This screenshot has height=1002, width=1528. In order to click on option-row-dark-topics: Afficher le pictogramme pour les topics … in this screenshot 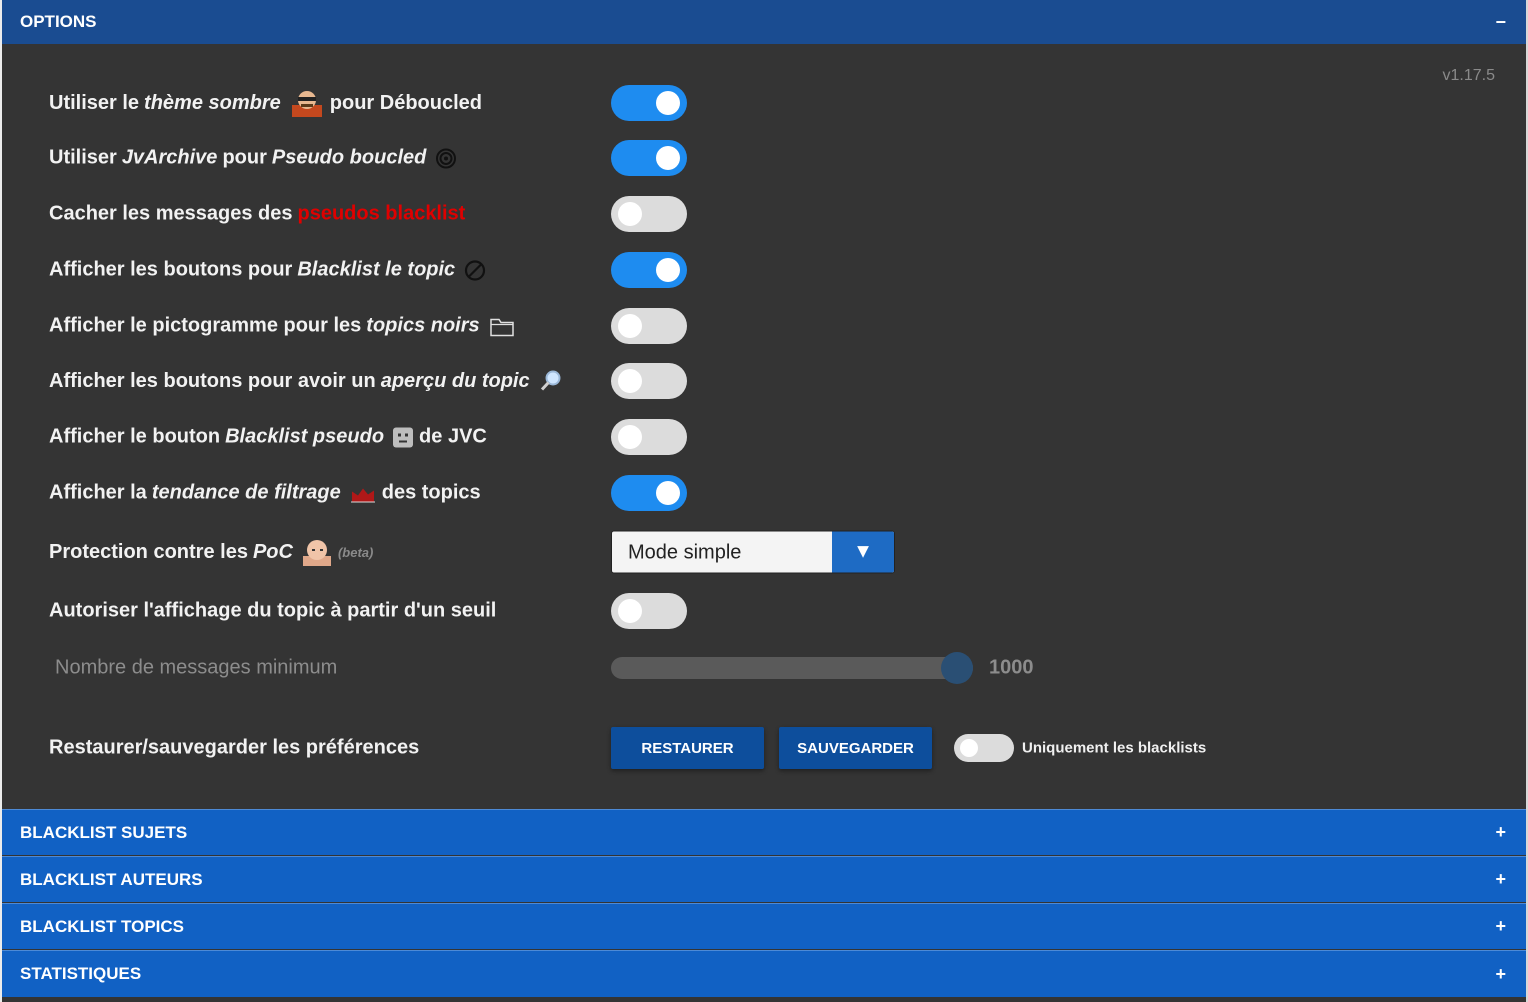, I will do `click(749, 326)`.